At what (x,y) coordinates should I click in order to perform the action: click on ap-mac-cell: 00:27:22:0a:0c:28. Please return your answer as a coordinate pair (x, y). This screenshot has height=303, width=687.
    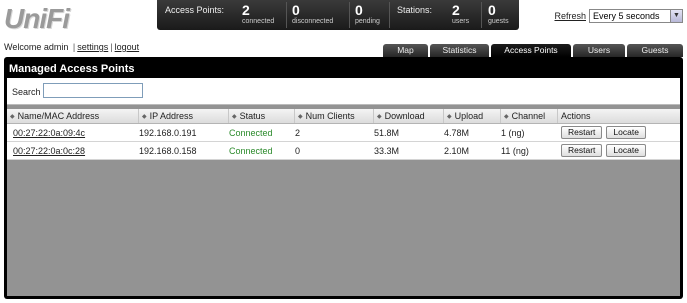
    Looking at the image, I should click on (49, 150).